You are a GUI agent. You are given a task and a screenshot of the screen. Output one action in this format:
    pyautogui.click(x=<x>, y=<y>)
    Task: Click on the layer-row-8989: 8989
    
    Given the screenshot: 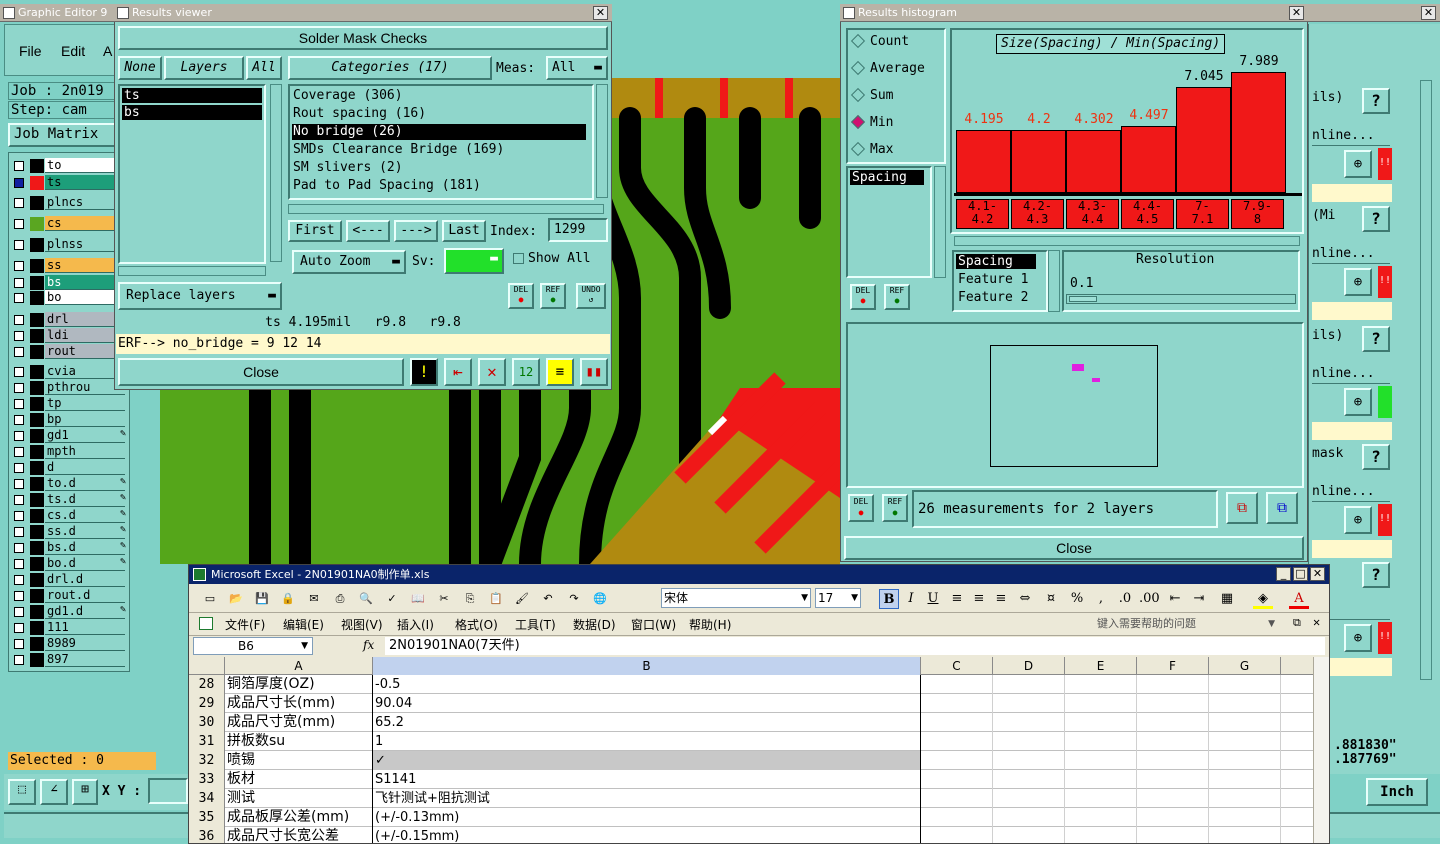 What is the action you would take?
    pyautogui.click(x=69, y=644)
    